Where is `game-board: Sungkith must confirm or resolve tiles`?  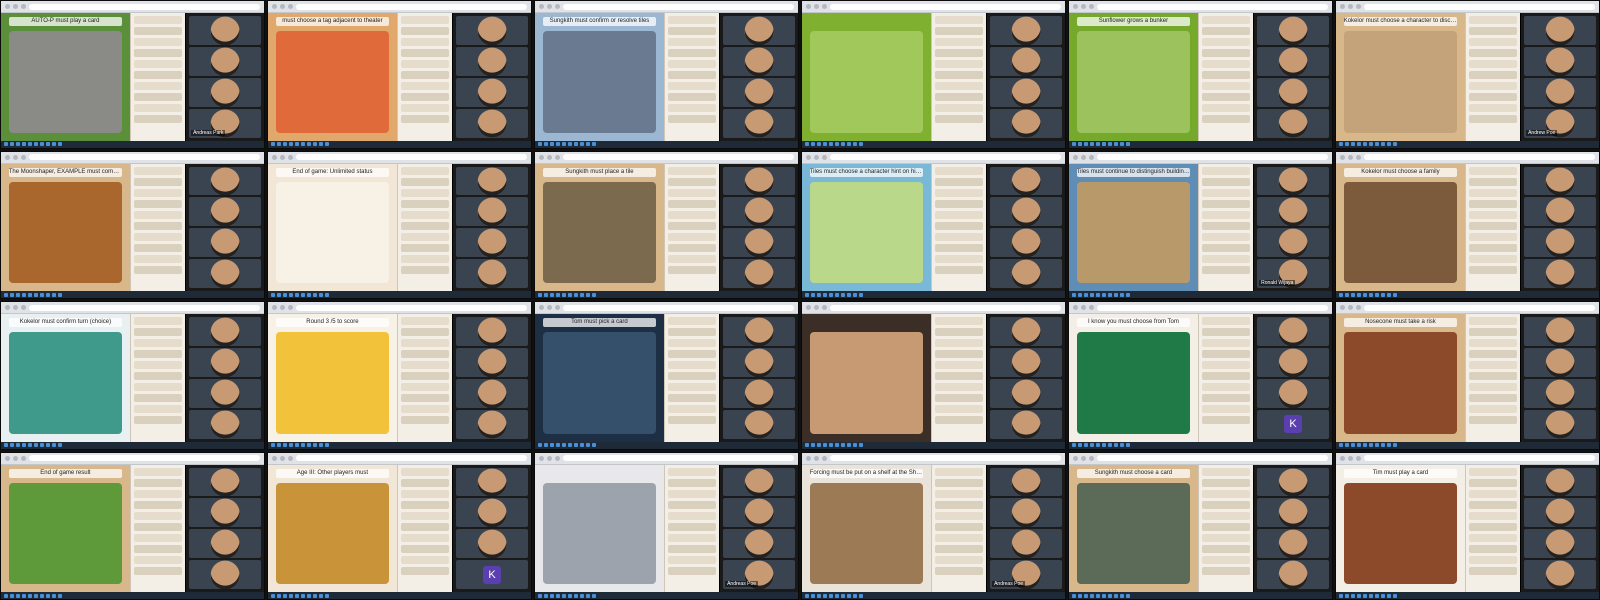 game-board: Sungkith must confirm or resolve tiles is located at coordinates (599, 77).